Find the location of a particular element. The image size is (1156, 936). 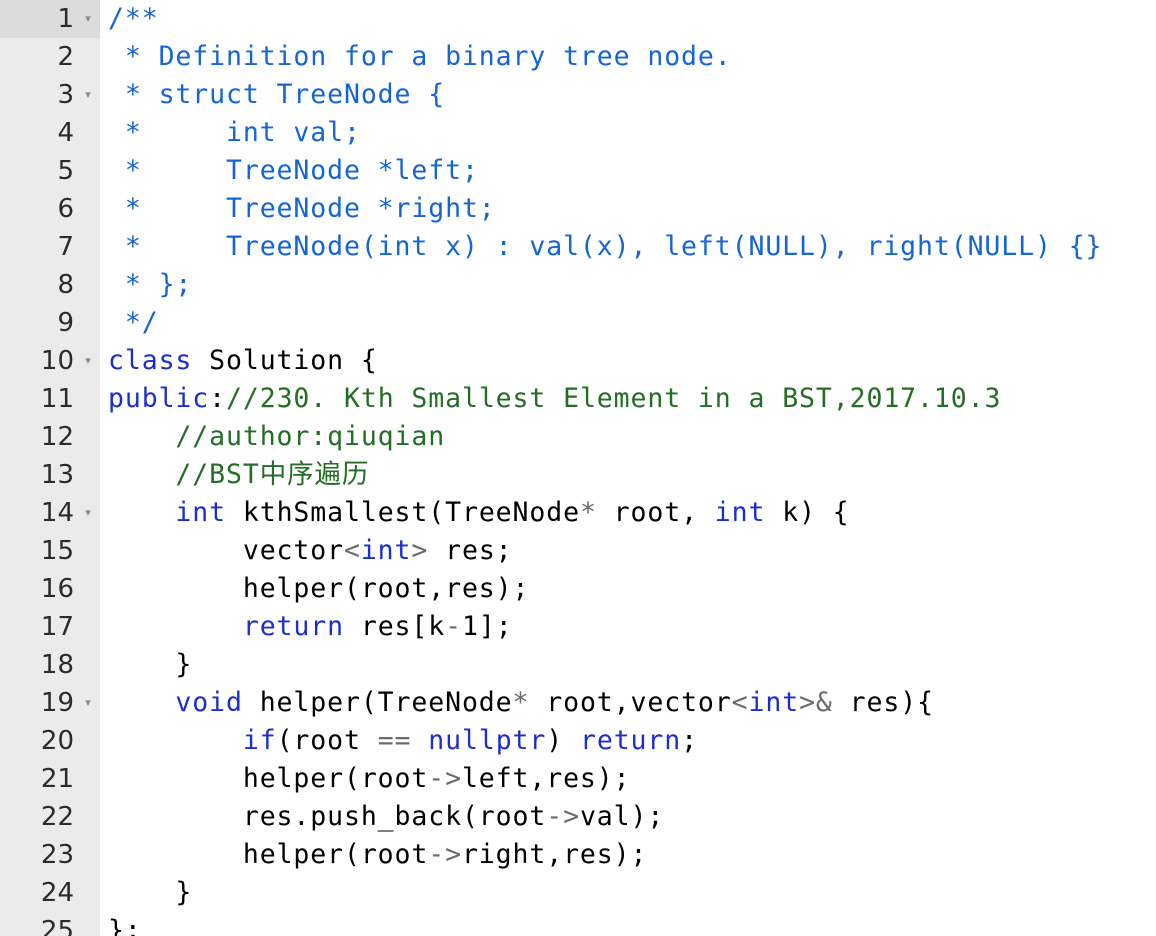

code-text: if(root == nullptr) return; is located at coordinates (403, 741).